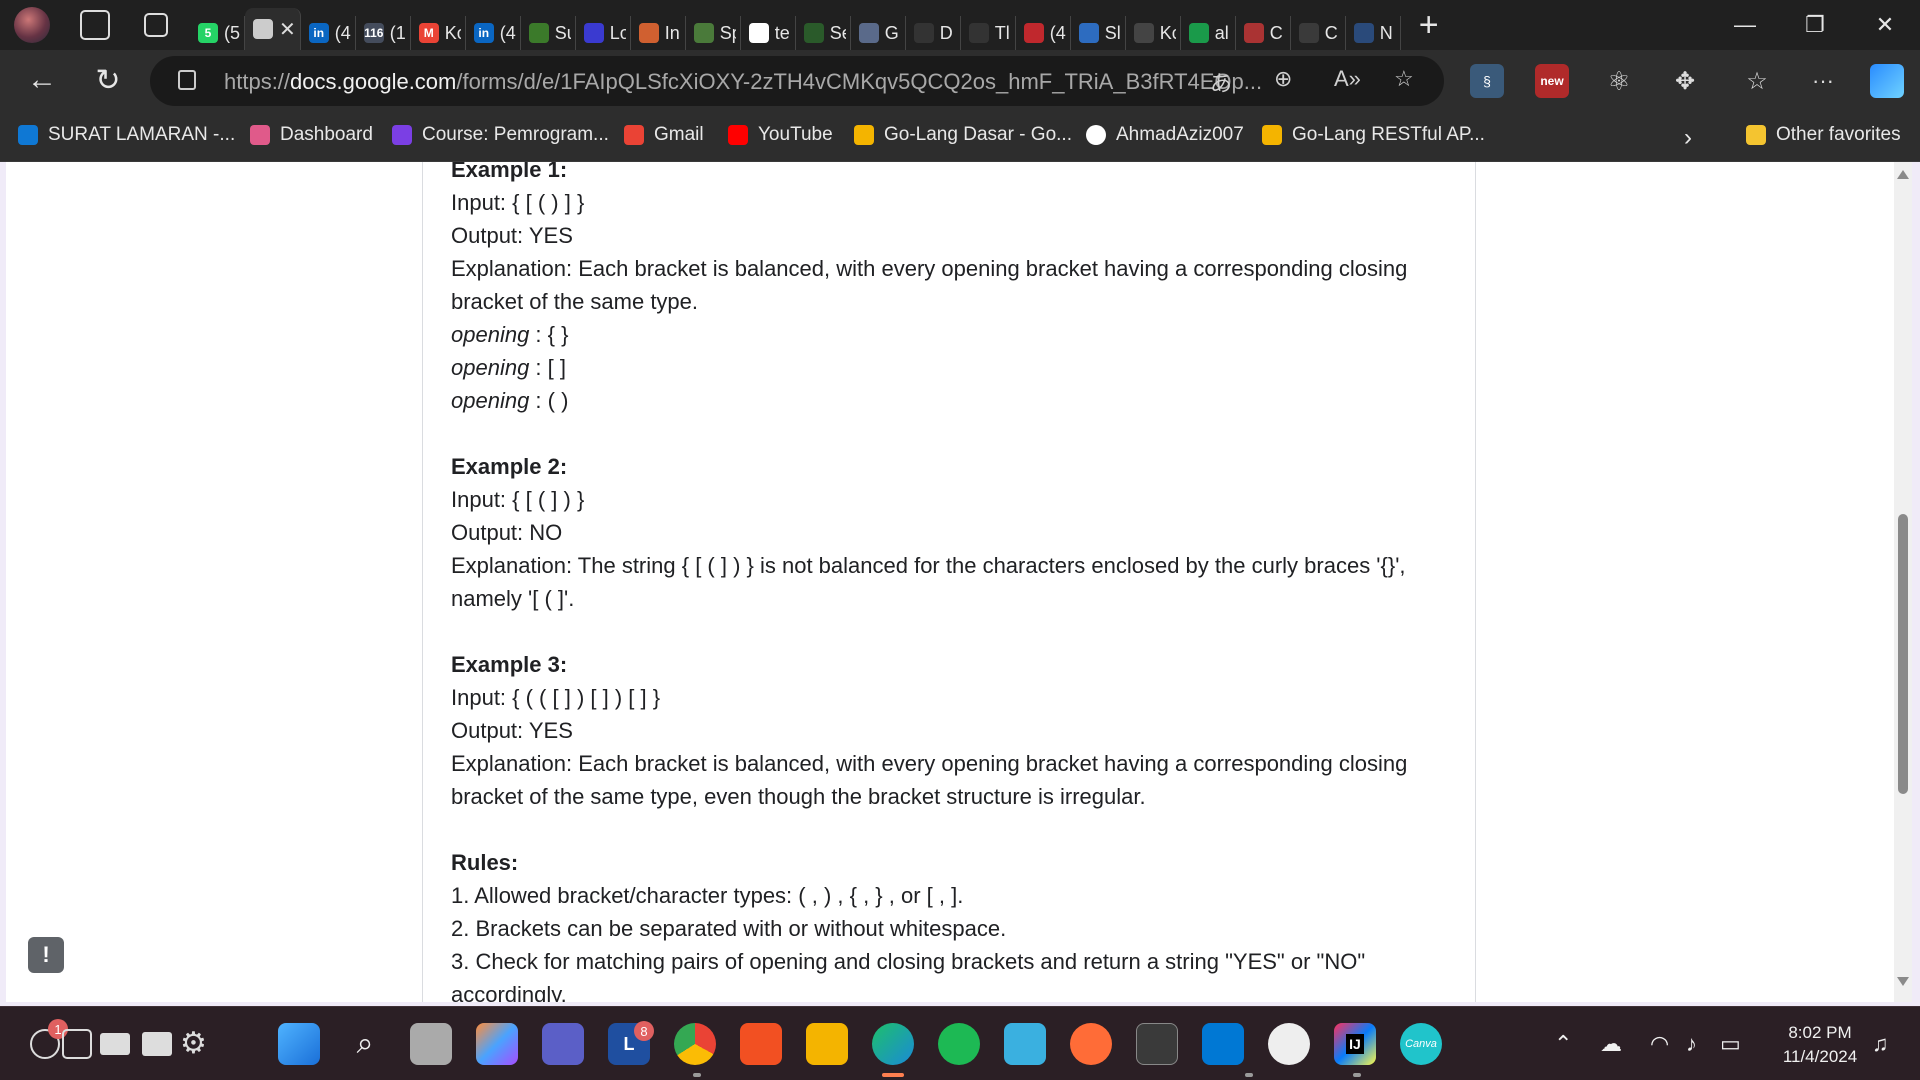  I want to click on vertical-tabs-icon, so click(156, 25).